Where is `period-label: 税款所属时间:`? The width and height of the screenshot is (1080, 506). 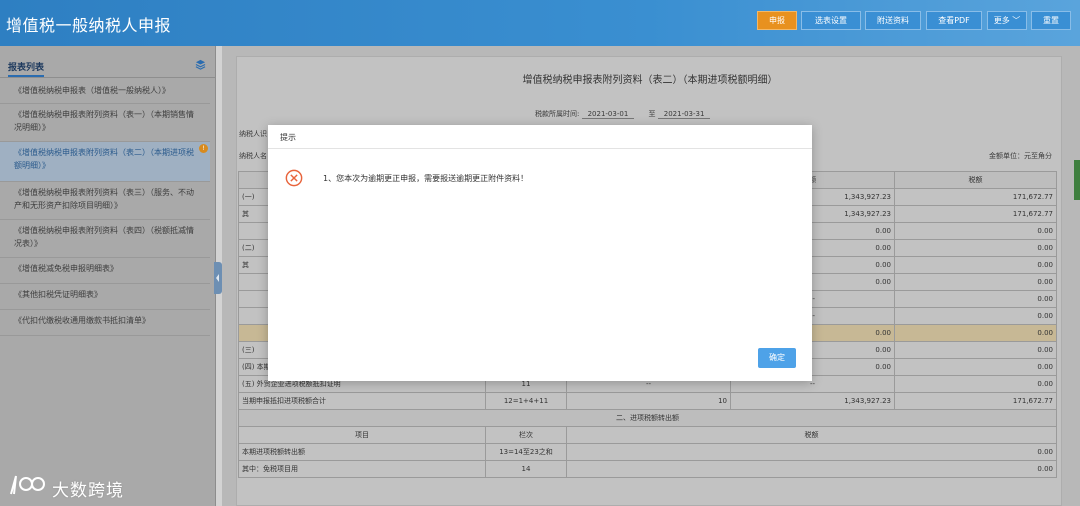 period-label: 税款所属时间: is located at coordinates (557, 114).